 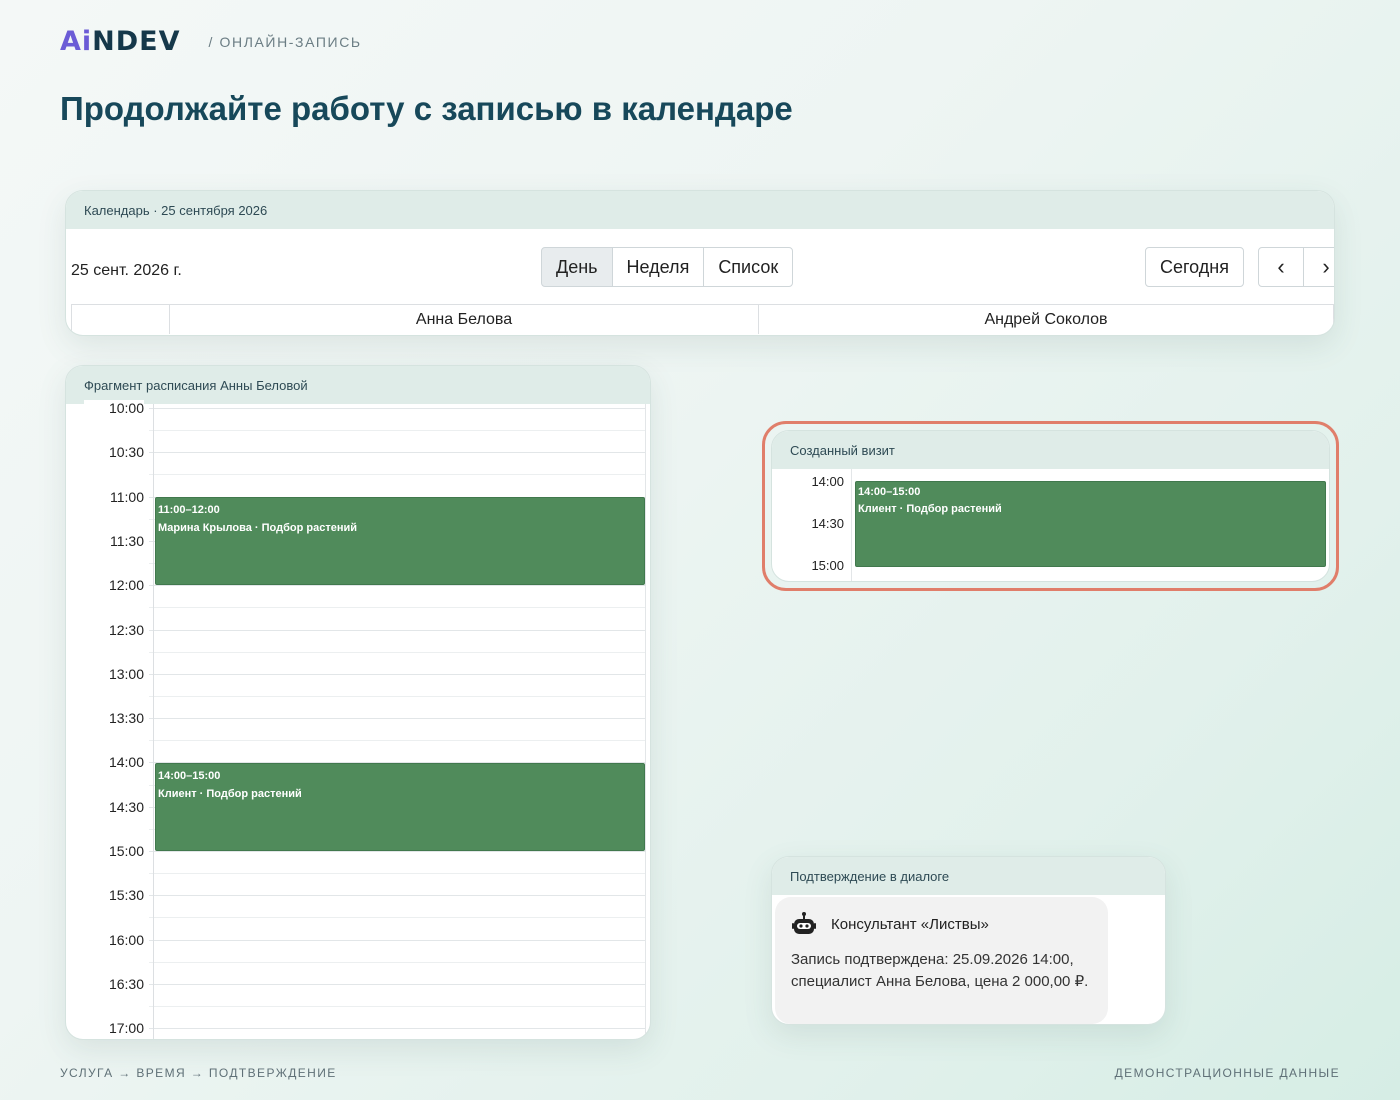 What do you see at coordinates (114, 1028) in the screenshot?
I see `time-label: 17:00` at bounding box center [114, 1028].